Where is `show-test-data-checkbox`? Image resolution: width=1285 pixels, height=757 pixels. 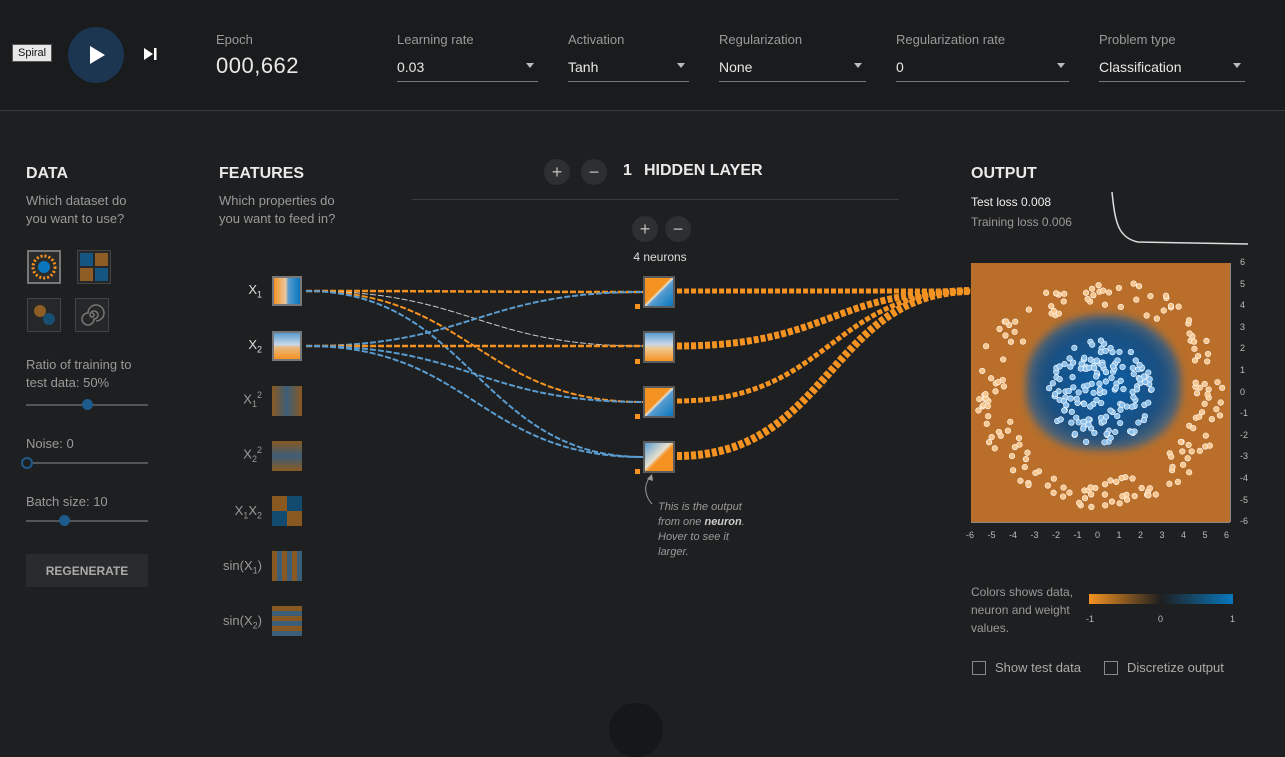 show-test-data-checkbox is located at coordinates (979, 668).